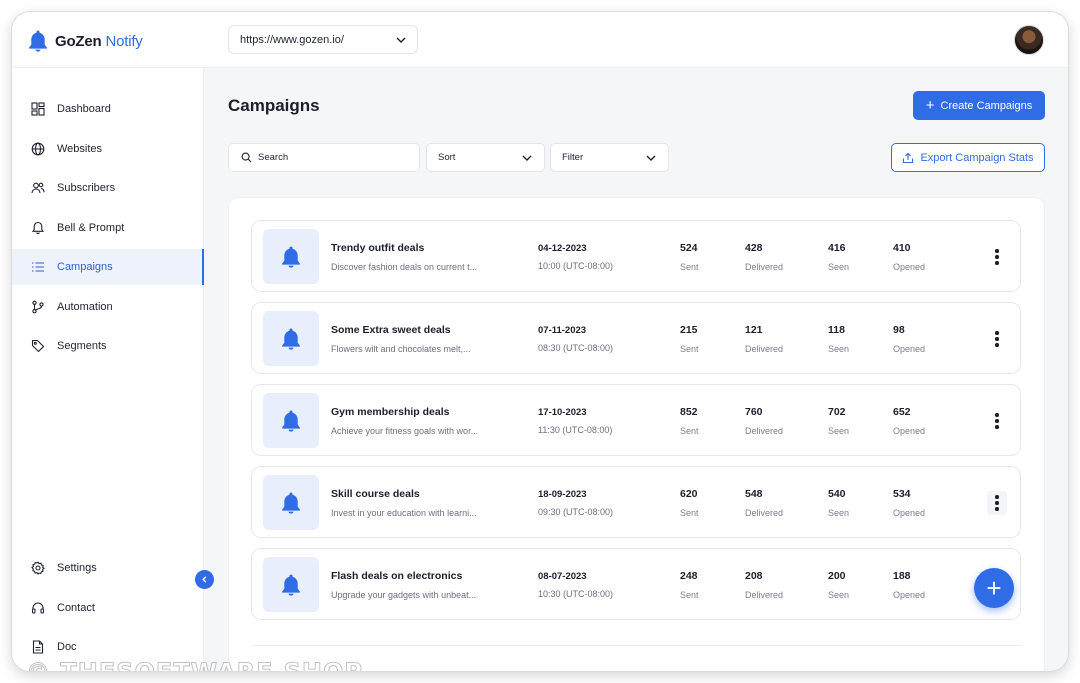  What do you see at coordinates (1029, 40) in the screenshot?
I see `avatar` at bounding box center [1029, 40].